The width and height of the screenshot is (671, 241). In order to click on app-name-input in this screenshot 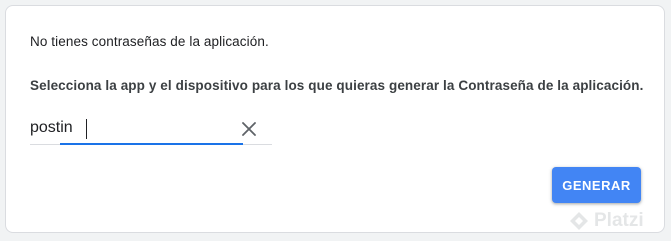, I will do `click(130, 128)`.